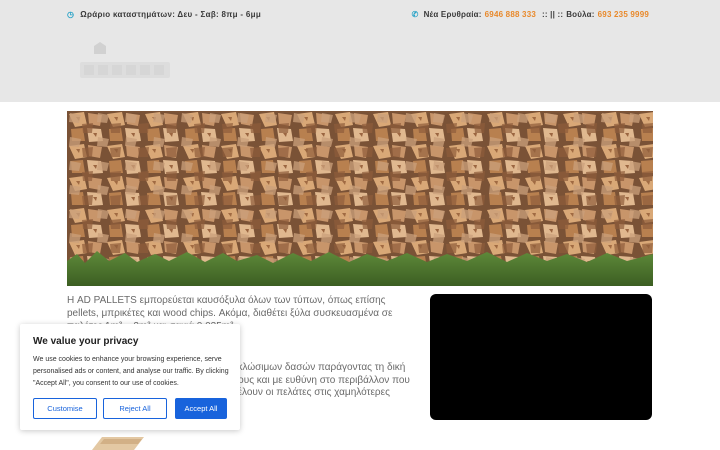  Describe the element at coordinates (135, 408) in the screenshot. I see `reject-all-button: Reject All` at that location.